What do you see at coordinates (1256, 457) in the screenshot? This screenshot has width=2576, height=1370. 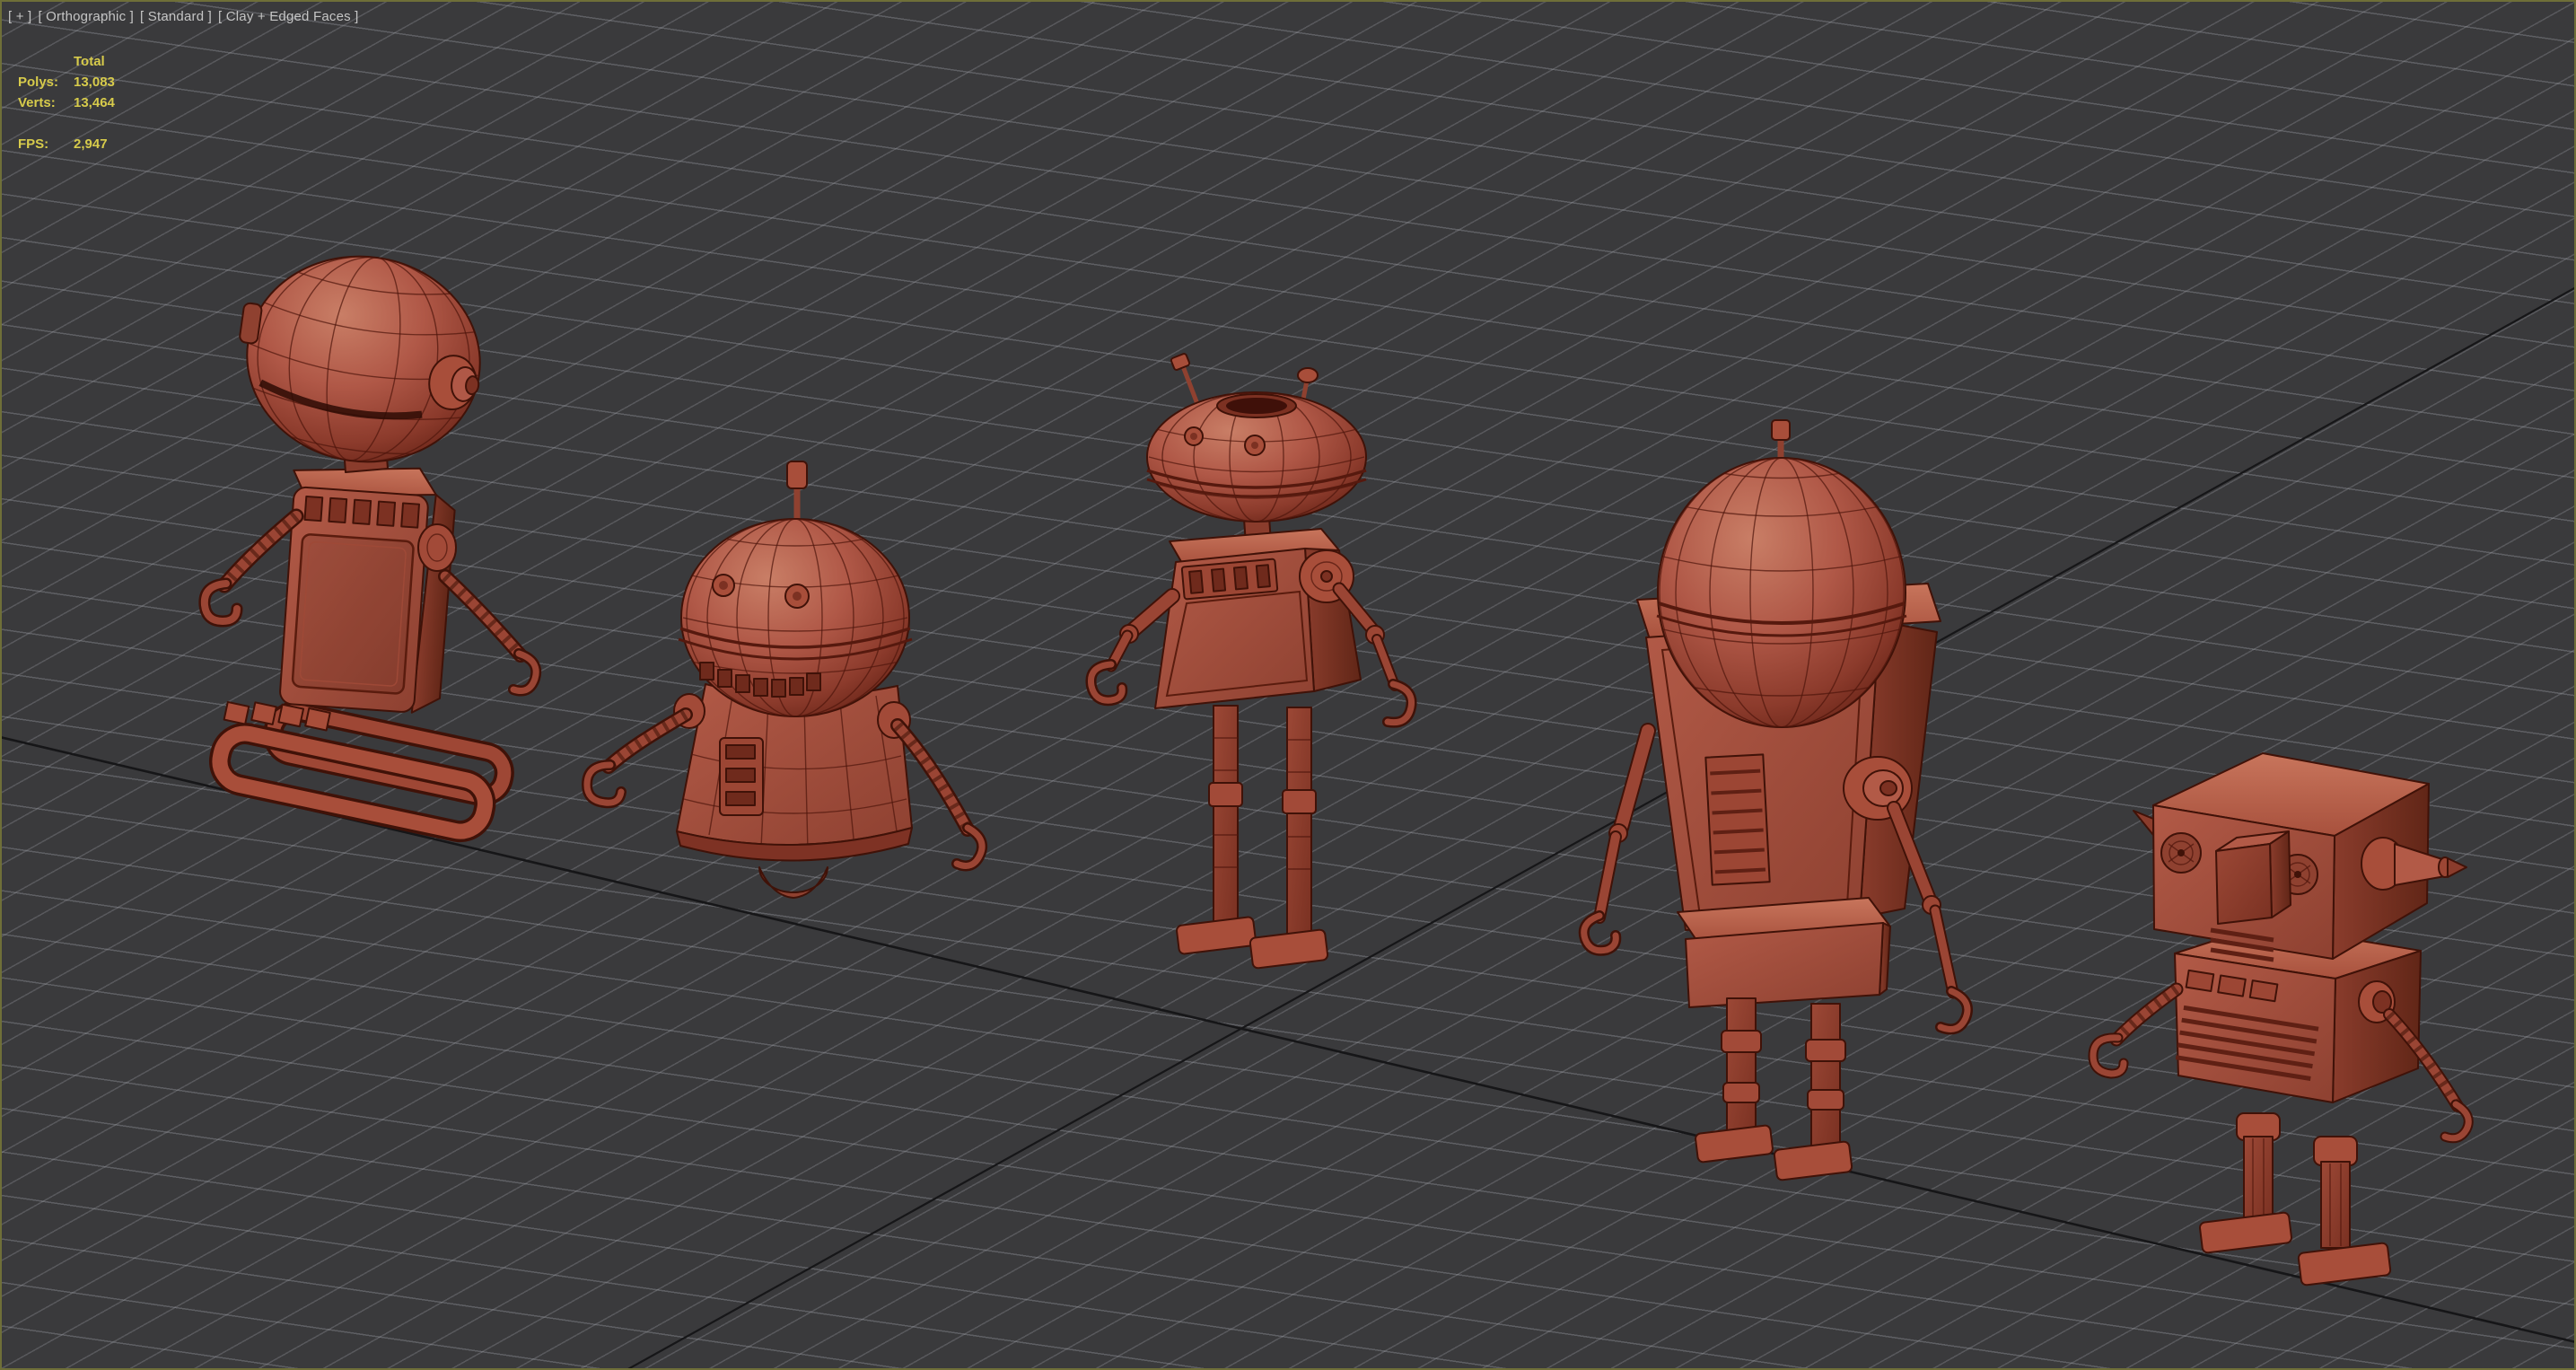 I see `robot-3-head` at bounding box center [1256, 457].